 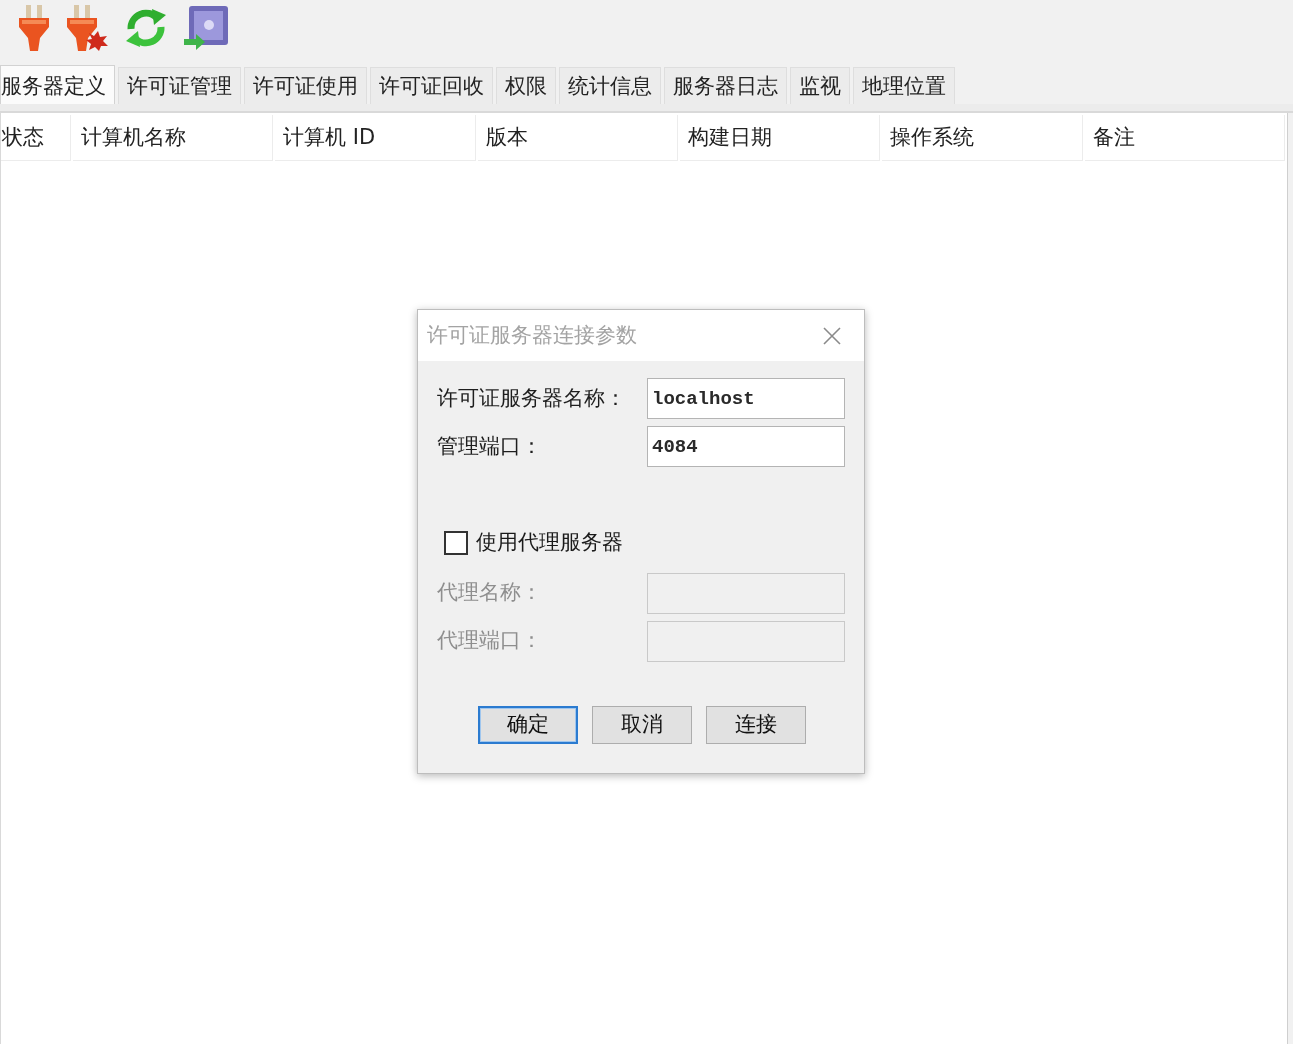 What do you see at coordinates (746, 398) in the screenshot?
I see `input-field: localhost` at bounding box center [746, 398].